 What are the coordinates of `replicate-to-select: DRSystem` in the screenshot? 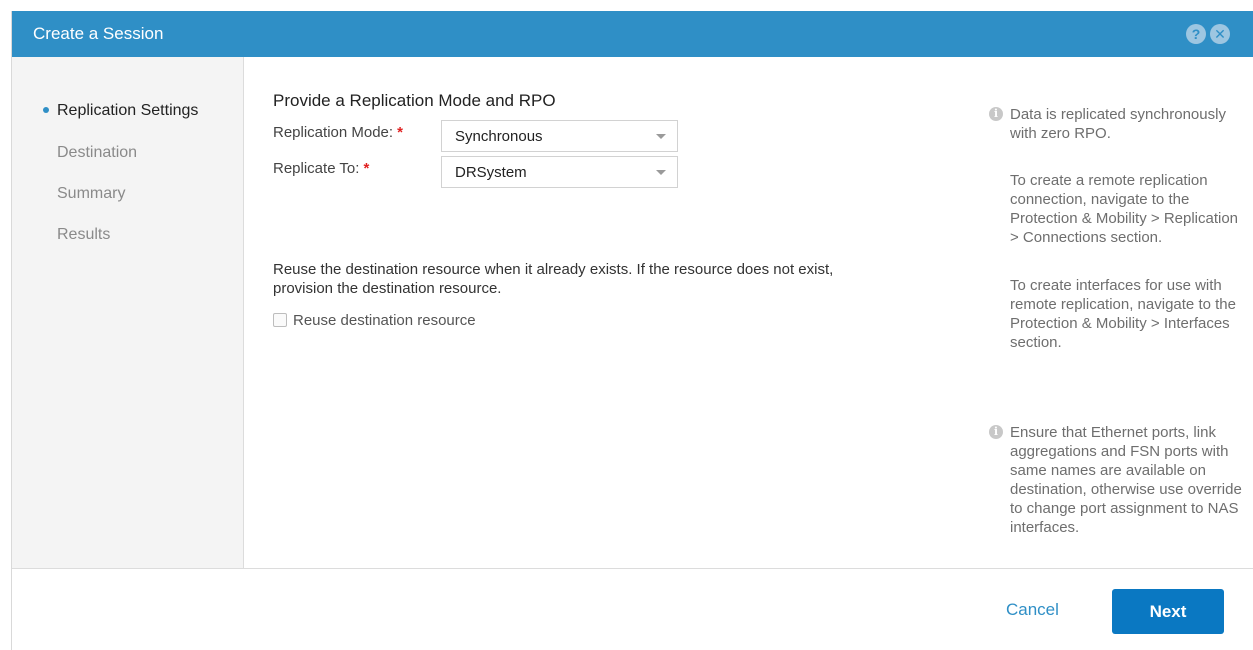 It's located at (559, 172).